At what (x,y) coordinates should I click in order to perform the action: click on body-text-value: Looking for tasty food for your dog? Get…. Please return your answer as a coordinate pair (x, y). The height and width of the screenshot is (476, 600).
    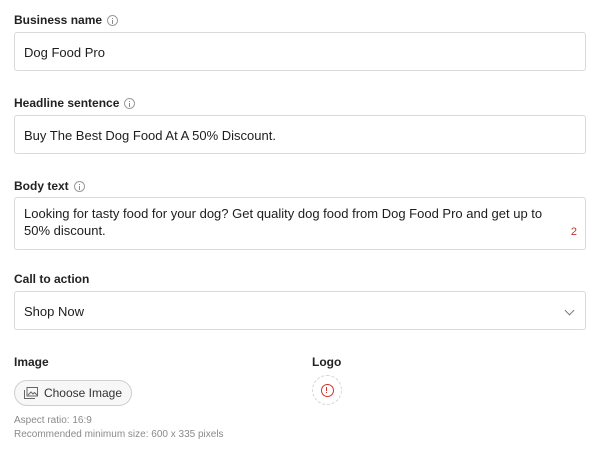
    Looking at the image, I should click on (283, 222).